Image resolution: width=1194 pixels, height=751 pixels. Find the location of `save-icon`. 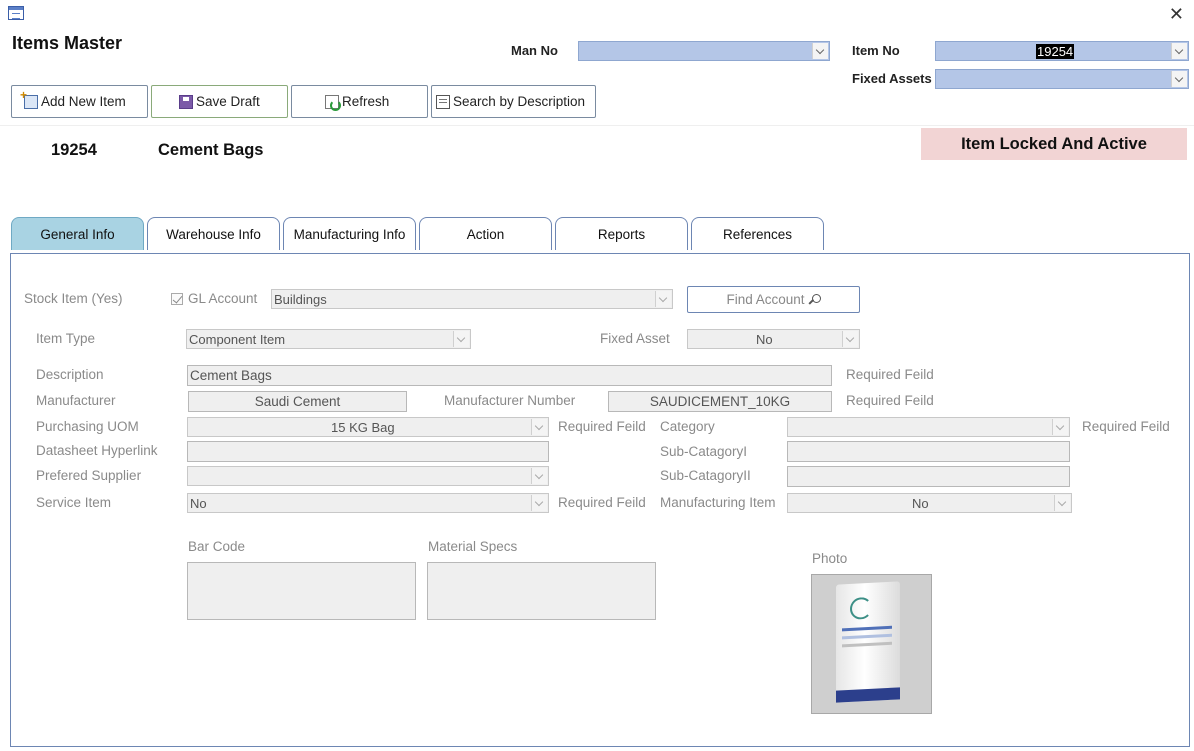

save-icon is located at coordinates (186, 101).